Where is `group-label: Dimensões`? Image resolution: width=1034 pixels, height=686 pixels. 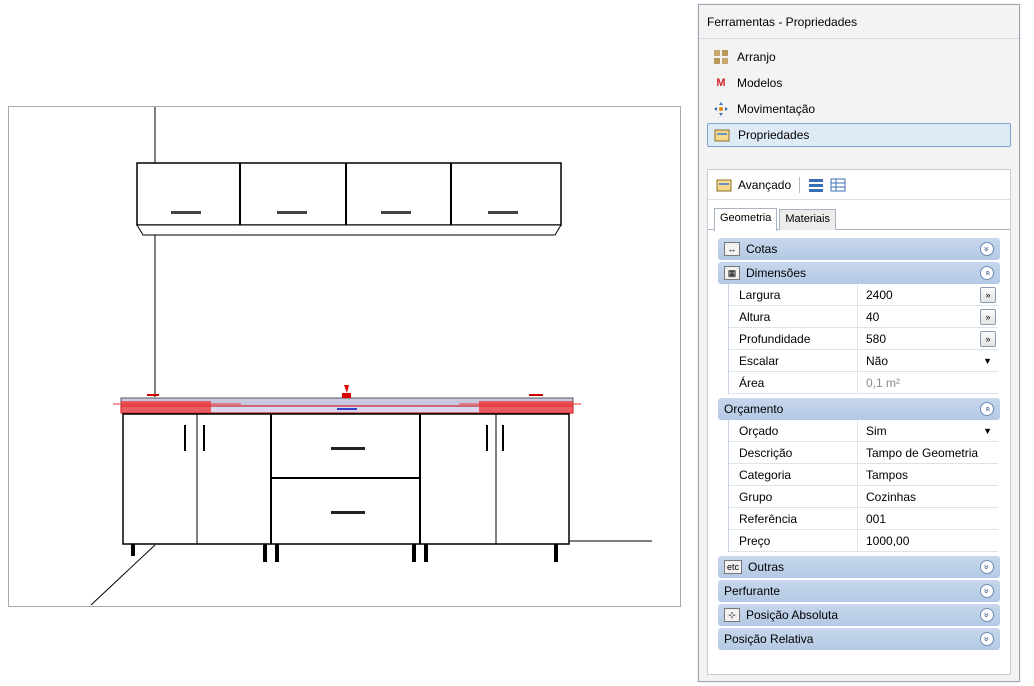 group-label: Dimensões is located at coordinates (776, 273).